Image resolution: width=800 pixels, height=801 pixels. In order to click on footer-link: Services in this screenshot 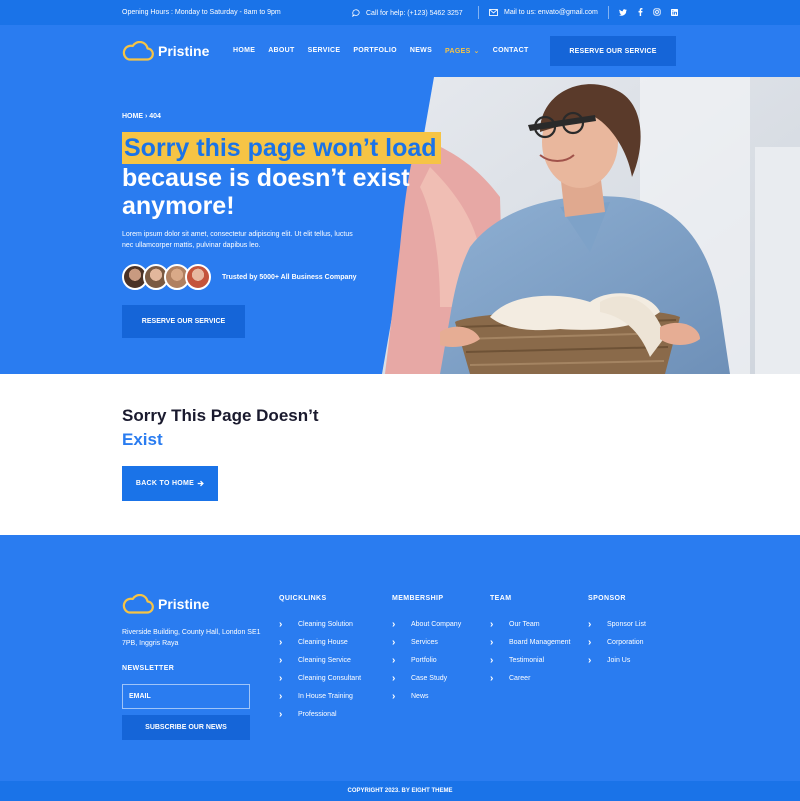, I will do `click(426, 642)`.